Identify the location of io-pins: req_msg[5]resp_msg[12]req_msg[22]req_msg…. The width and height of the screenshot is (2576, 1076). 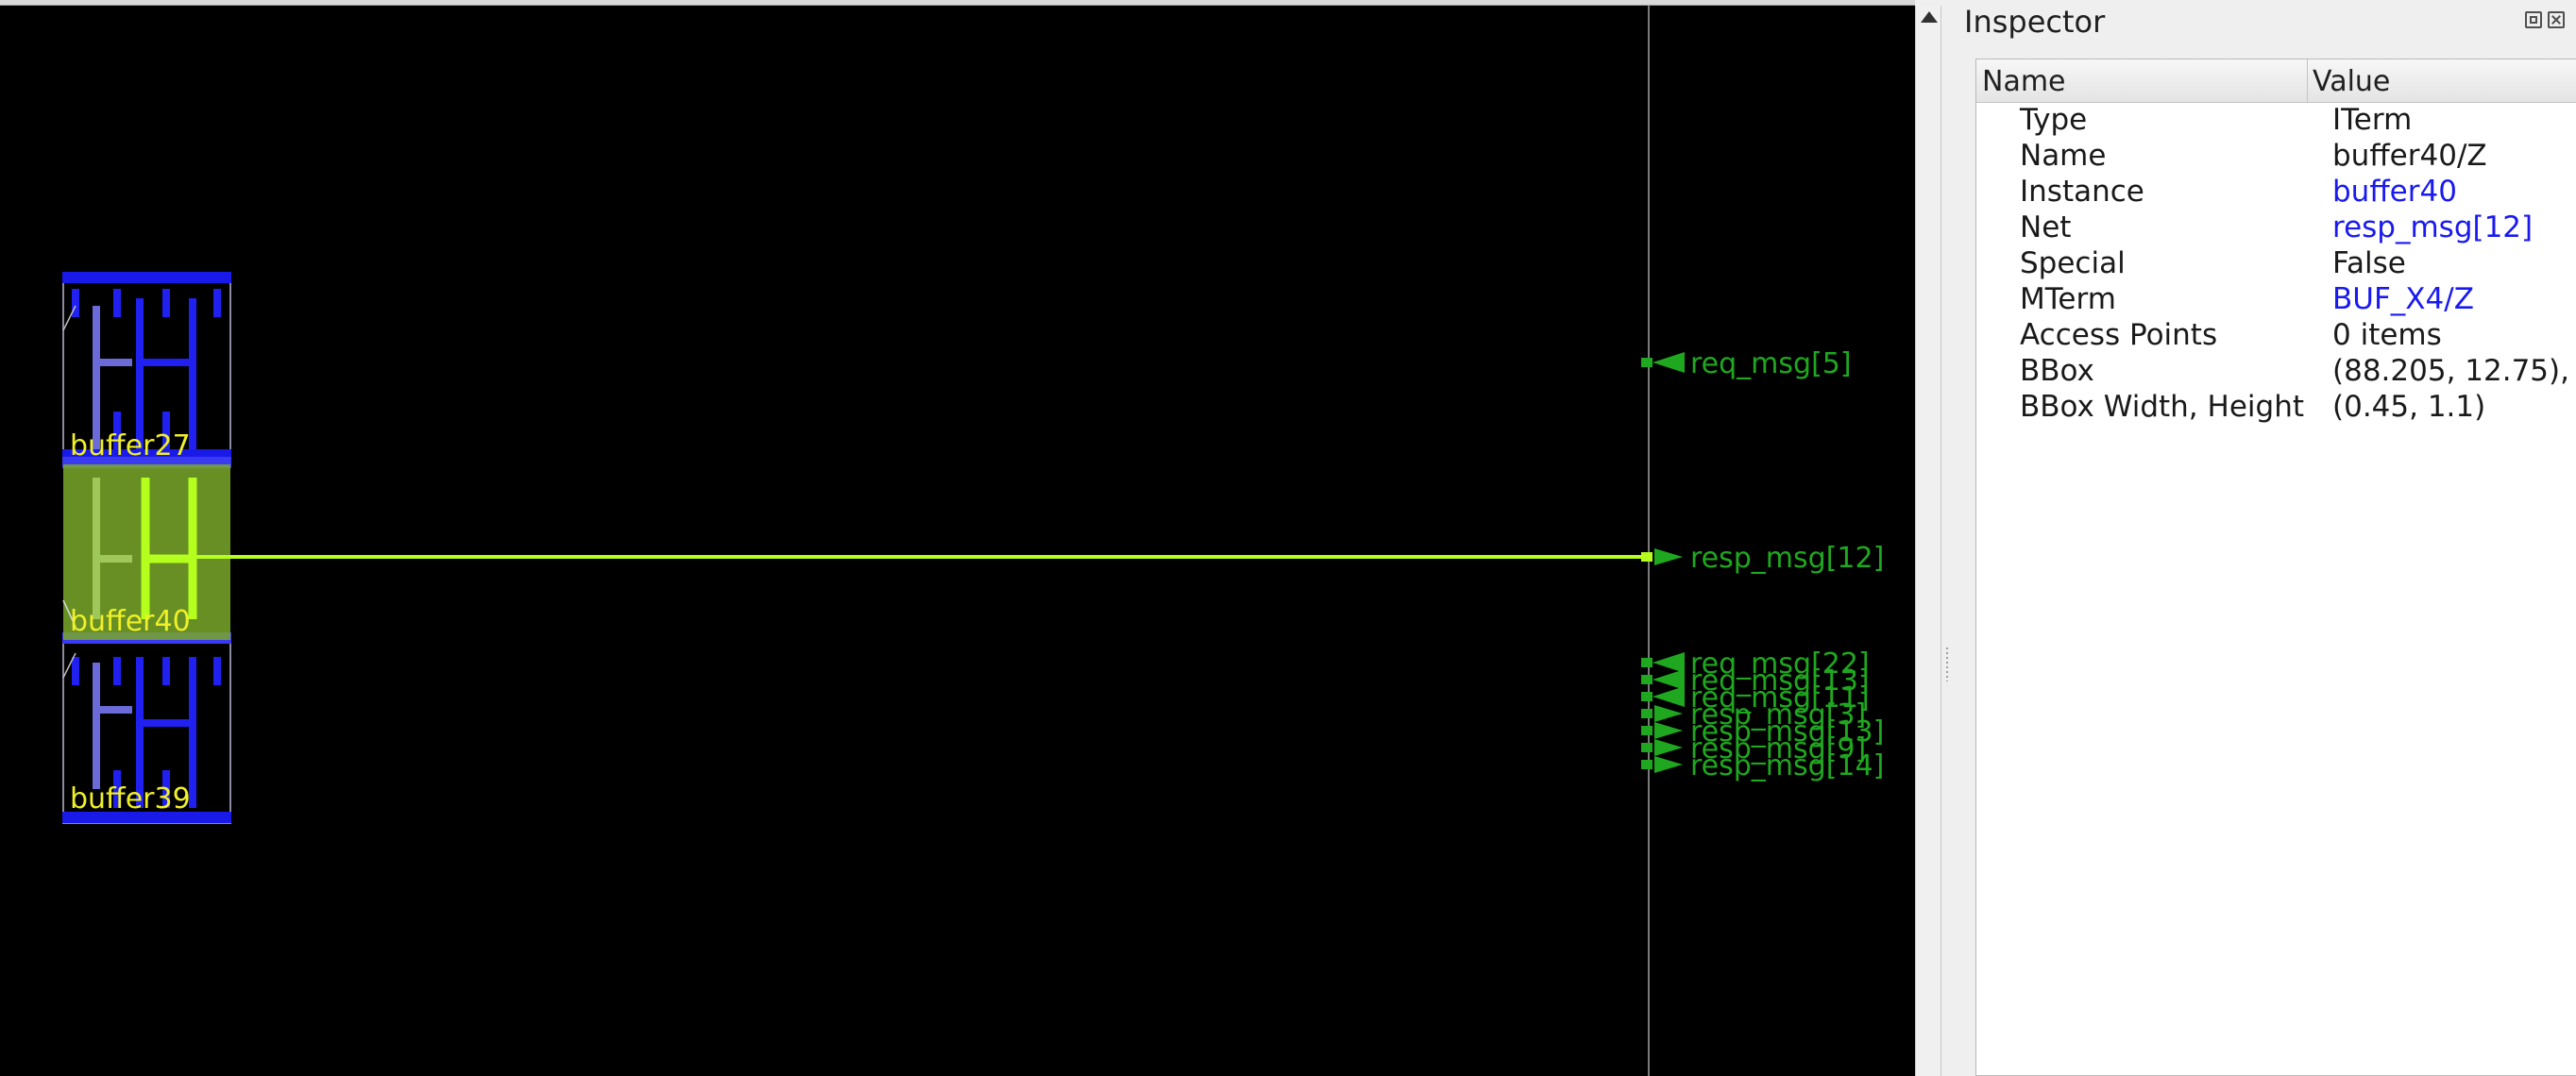
(1762, 564).